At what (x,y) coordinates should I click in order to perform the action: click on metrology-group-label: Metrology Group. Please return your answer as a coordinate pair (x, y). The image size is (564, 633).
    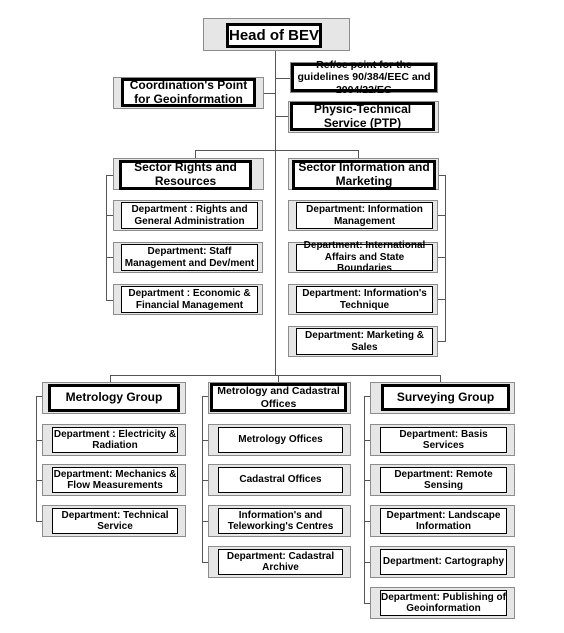
    Looking at the image, I should click on (114, 398).